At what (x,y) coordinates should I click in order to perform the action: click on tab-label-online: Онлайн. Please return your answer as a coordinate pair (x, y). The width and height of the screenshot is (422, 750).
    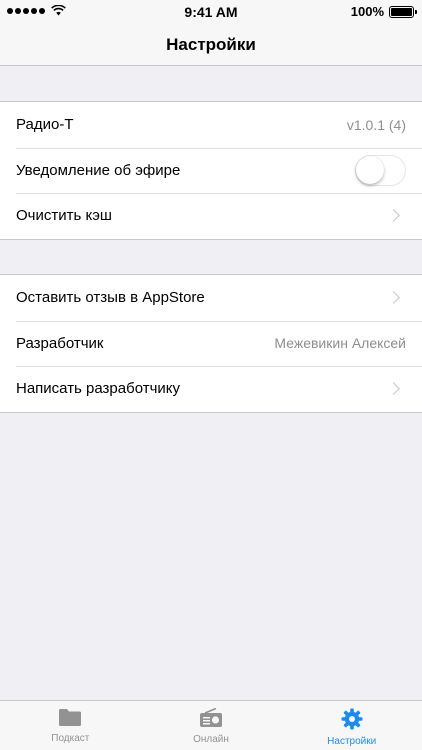
    Looking at the image, I should click on (211, 739).